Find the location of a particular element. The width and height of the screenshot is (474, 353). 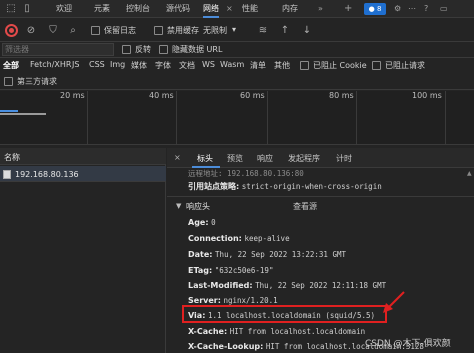

third-party-checkbox is located at coordinates (8, 81).